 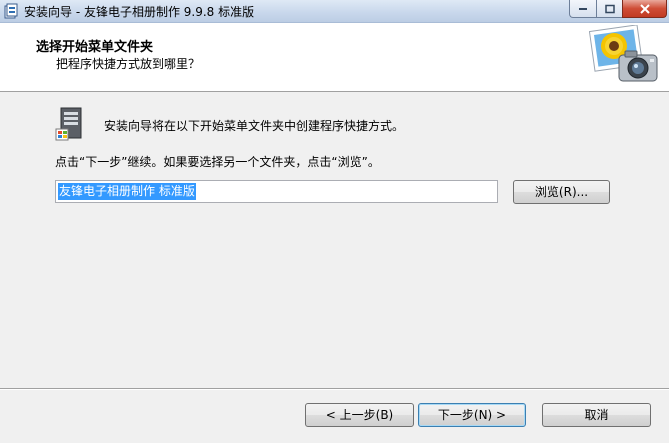 What do you see at coordinates (596, 415) in the screenshot?
I see `cancel-button: 取消` at bounding box center [596, 415].